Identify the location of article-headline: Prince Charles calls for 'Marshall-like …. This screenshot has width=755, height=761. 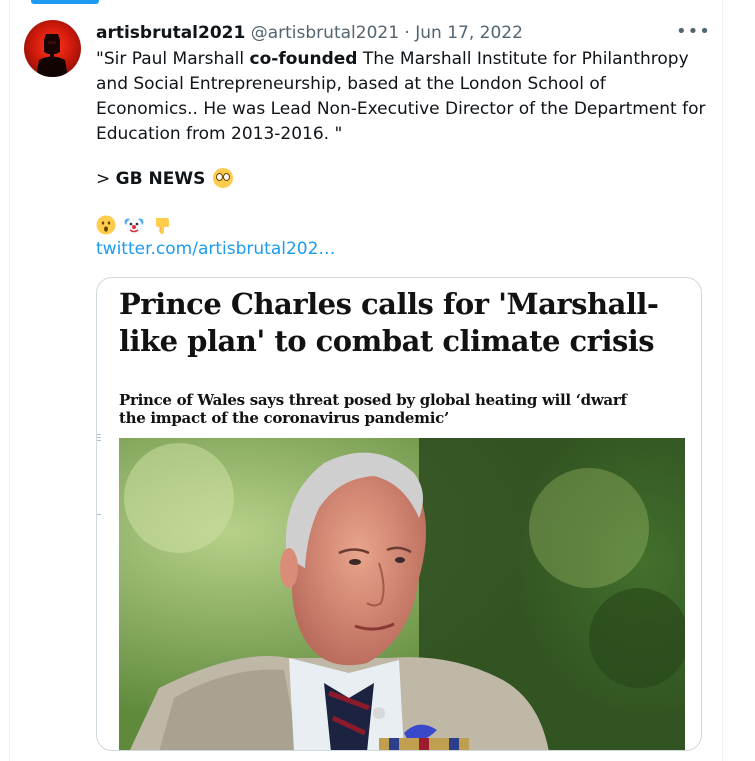
(389, 322).